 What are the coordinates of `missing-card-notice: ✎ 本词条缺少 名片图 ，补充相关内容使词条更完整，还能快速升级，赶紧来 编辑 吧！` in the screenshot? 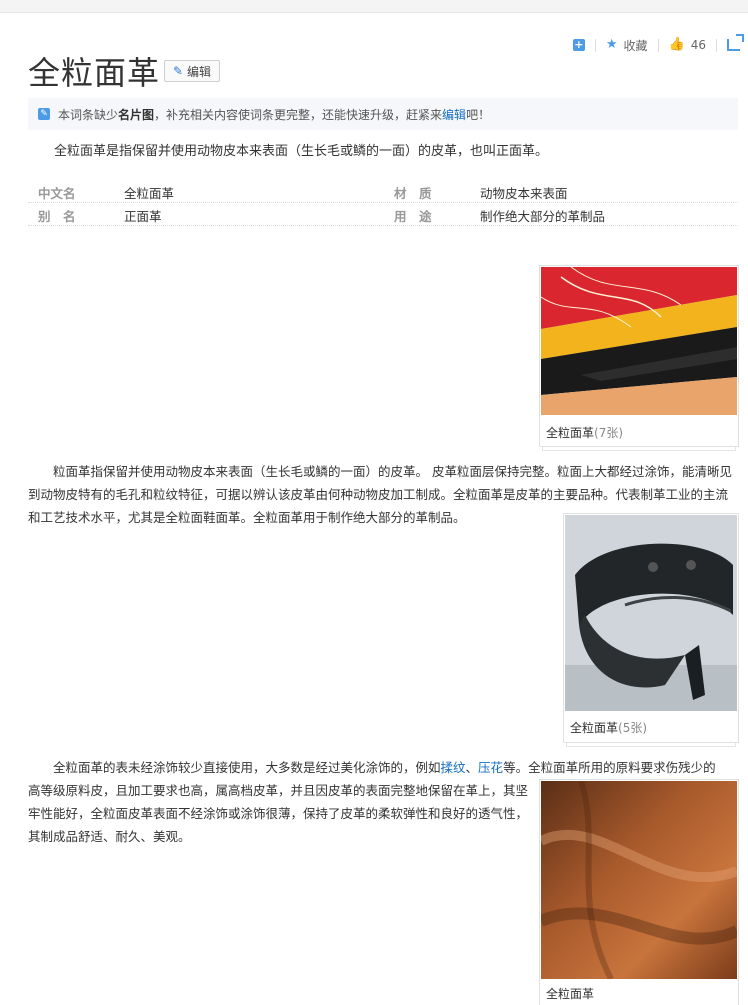 It's located at (383, 114).